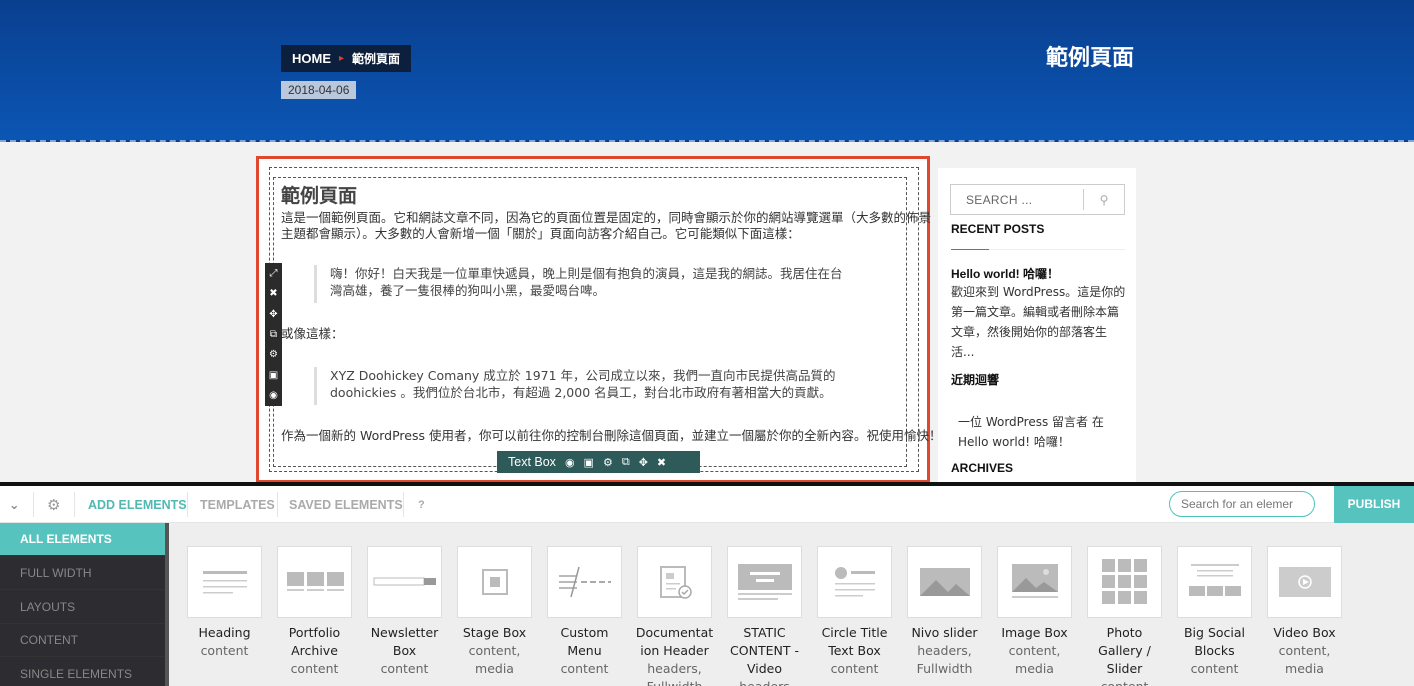 The image size is (1414, 686). What do you see at coordinates (854, 651) in the screenshot?
I see `element-label: Circle Title Text Box content` at bounding box center [854, 651].